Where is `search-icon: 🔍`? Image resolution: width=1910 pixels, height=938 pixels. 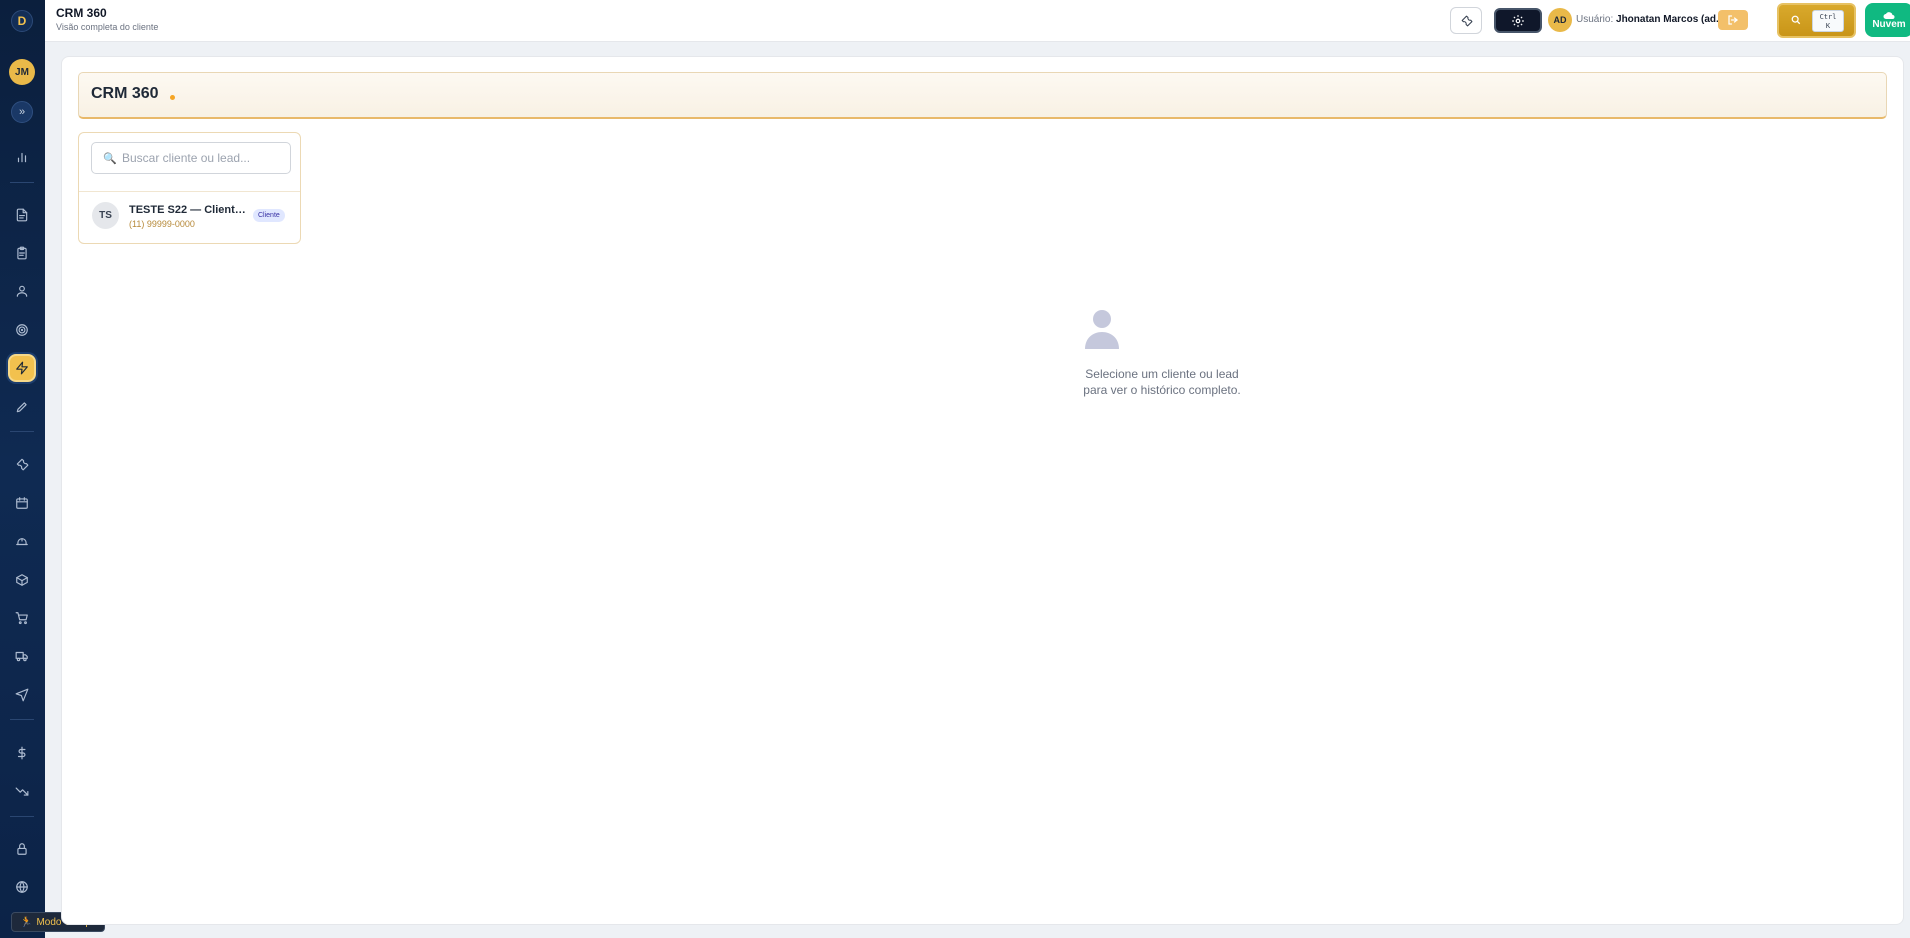
search-icon: 🔍 is located at coordinates (110, 159).